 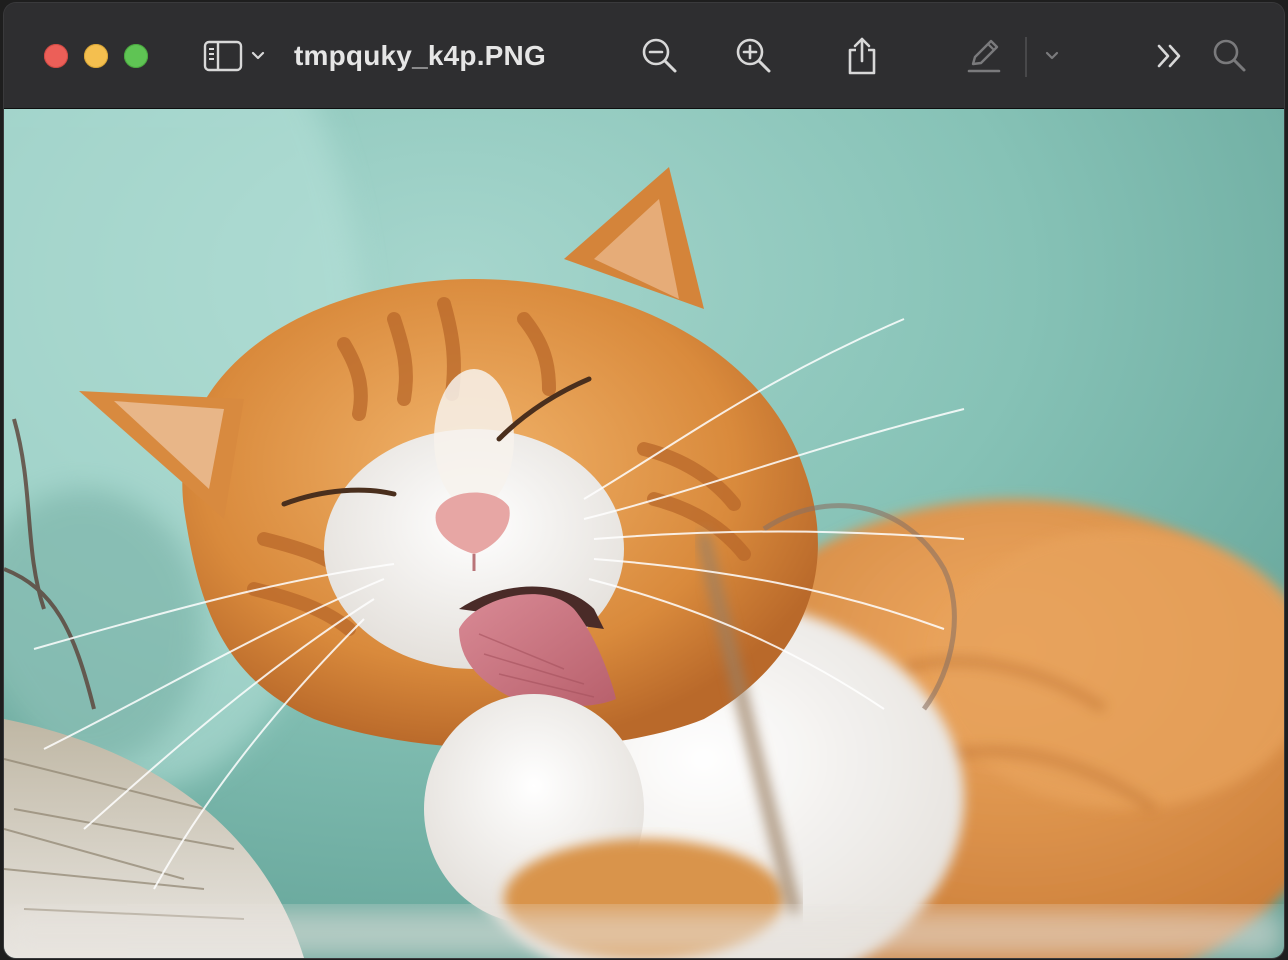 I want to click on markup-button, so click(x=984, y=56).